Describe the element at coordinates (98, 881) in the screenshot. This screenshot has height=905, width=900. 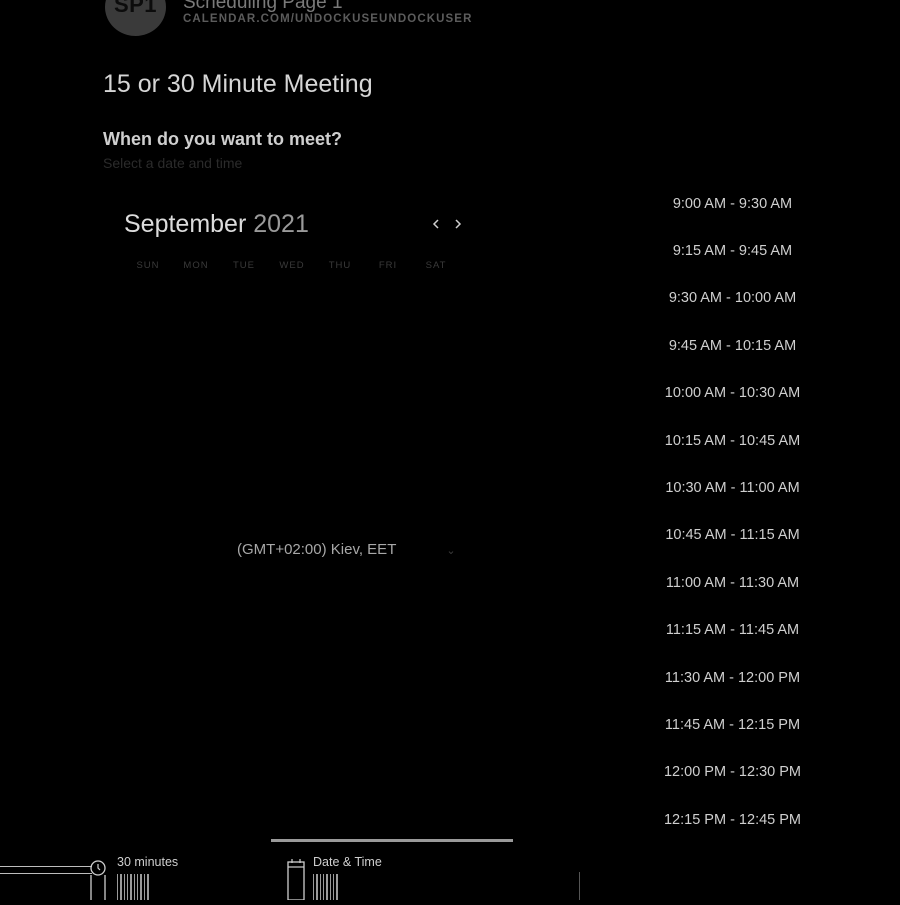
I see `clock-icon` at that location.